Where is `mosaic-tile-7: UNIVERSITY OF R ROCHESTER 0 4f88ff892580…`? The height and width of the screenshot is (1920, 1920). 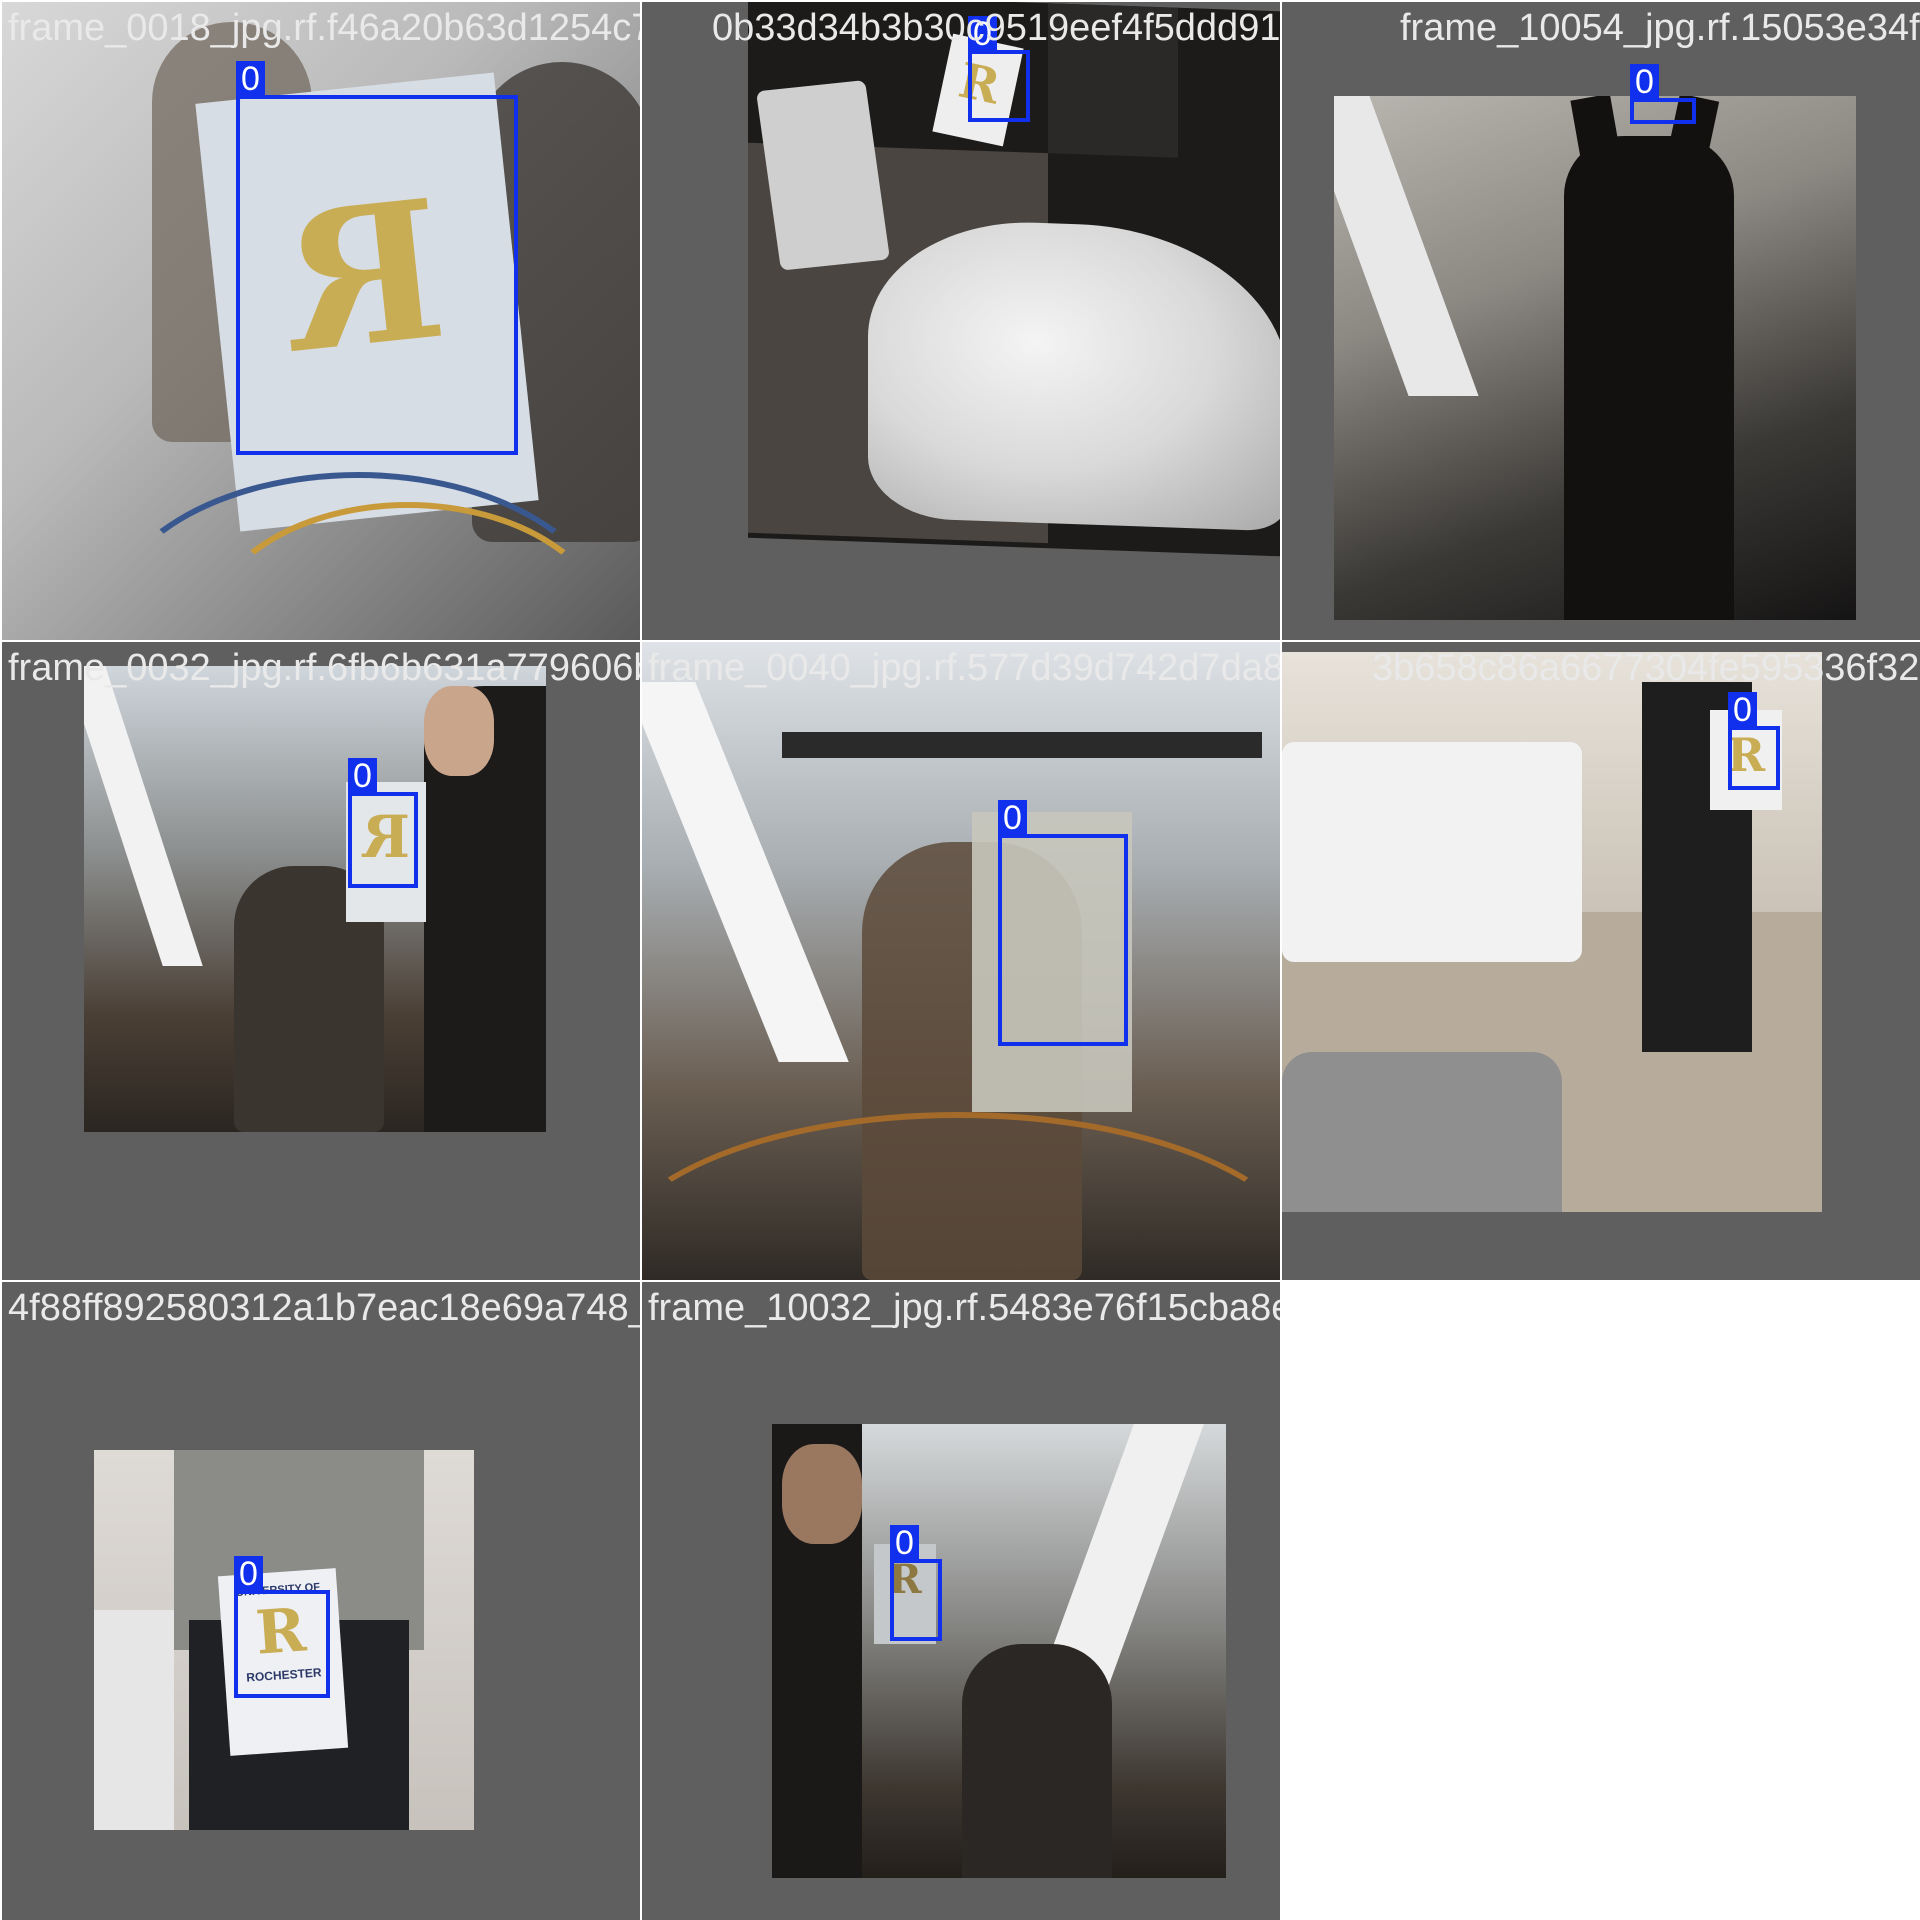
mosaic-tile-7: UNIVERSITY OF R ROCHESTER 0 4f88ff892580… is located at coordinates (321, 1601).